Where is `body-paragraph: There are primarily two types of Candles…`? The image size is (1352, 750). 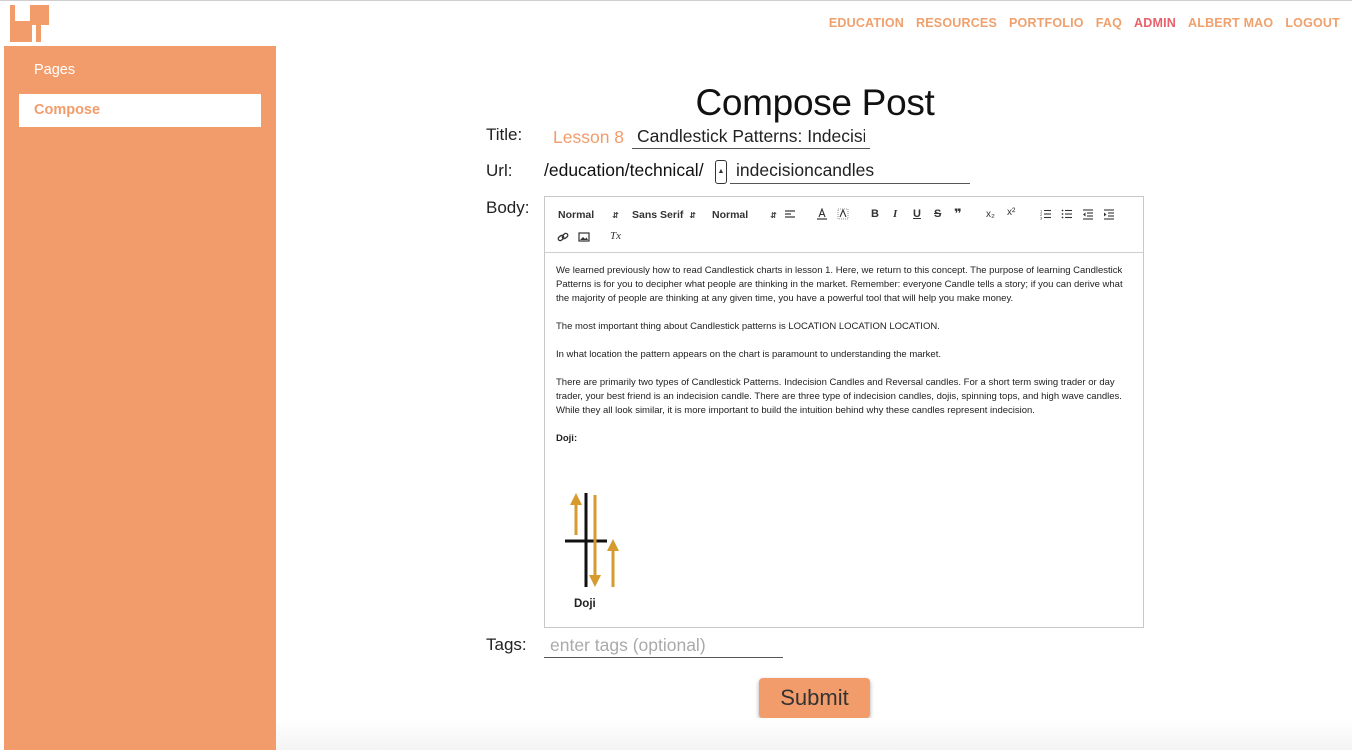
body-paragraph: There are primarily two types of Candles… is located at coordinates (839, 396).